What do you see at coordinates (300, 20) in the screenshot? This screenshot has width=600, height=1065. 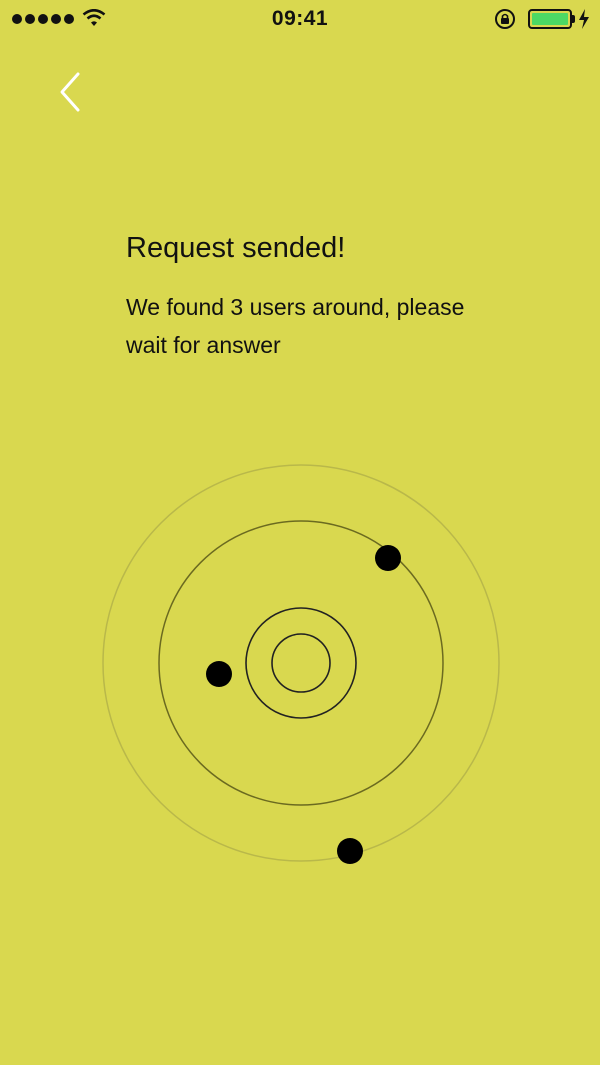 I see `status-bar: 09:41` at bounding box center [300, 20].